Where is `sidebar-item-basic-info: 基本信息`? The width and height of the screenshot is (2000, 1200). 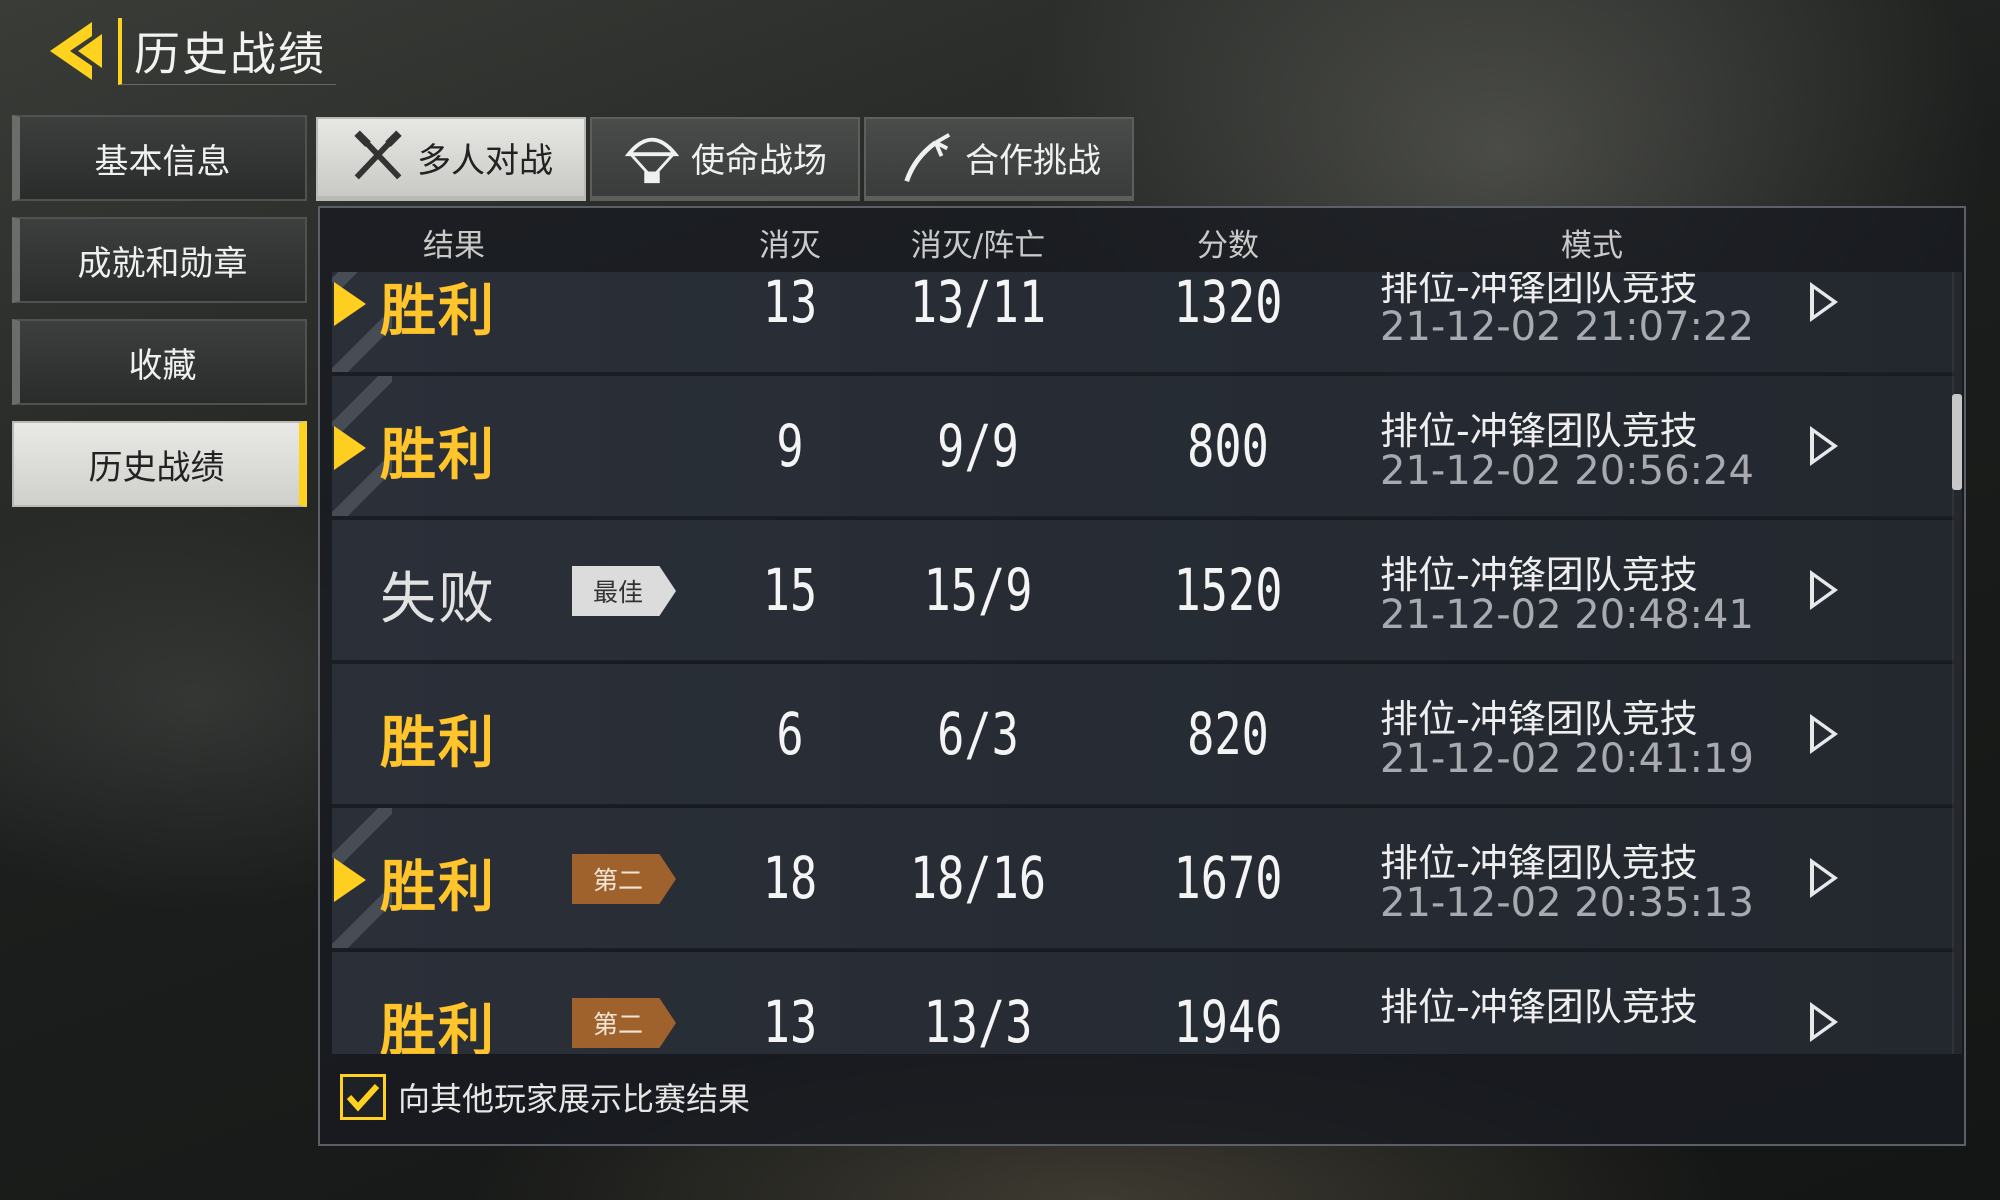
sidebar-item-basic-info: 基本信息 is located at coordinates (159, 158).